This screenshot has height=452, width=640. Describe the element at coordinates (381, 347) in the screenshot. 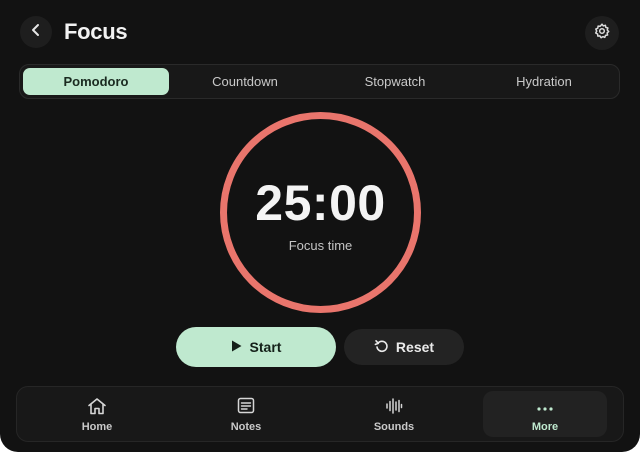

I see `reset-icon` at that location.